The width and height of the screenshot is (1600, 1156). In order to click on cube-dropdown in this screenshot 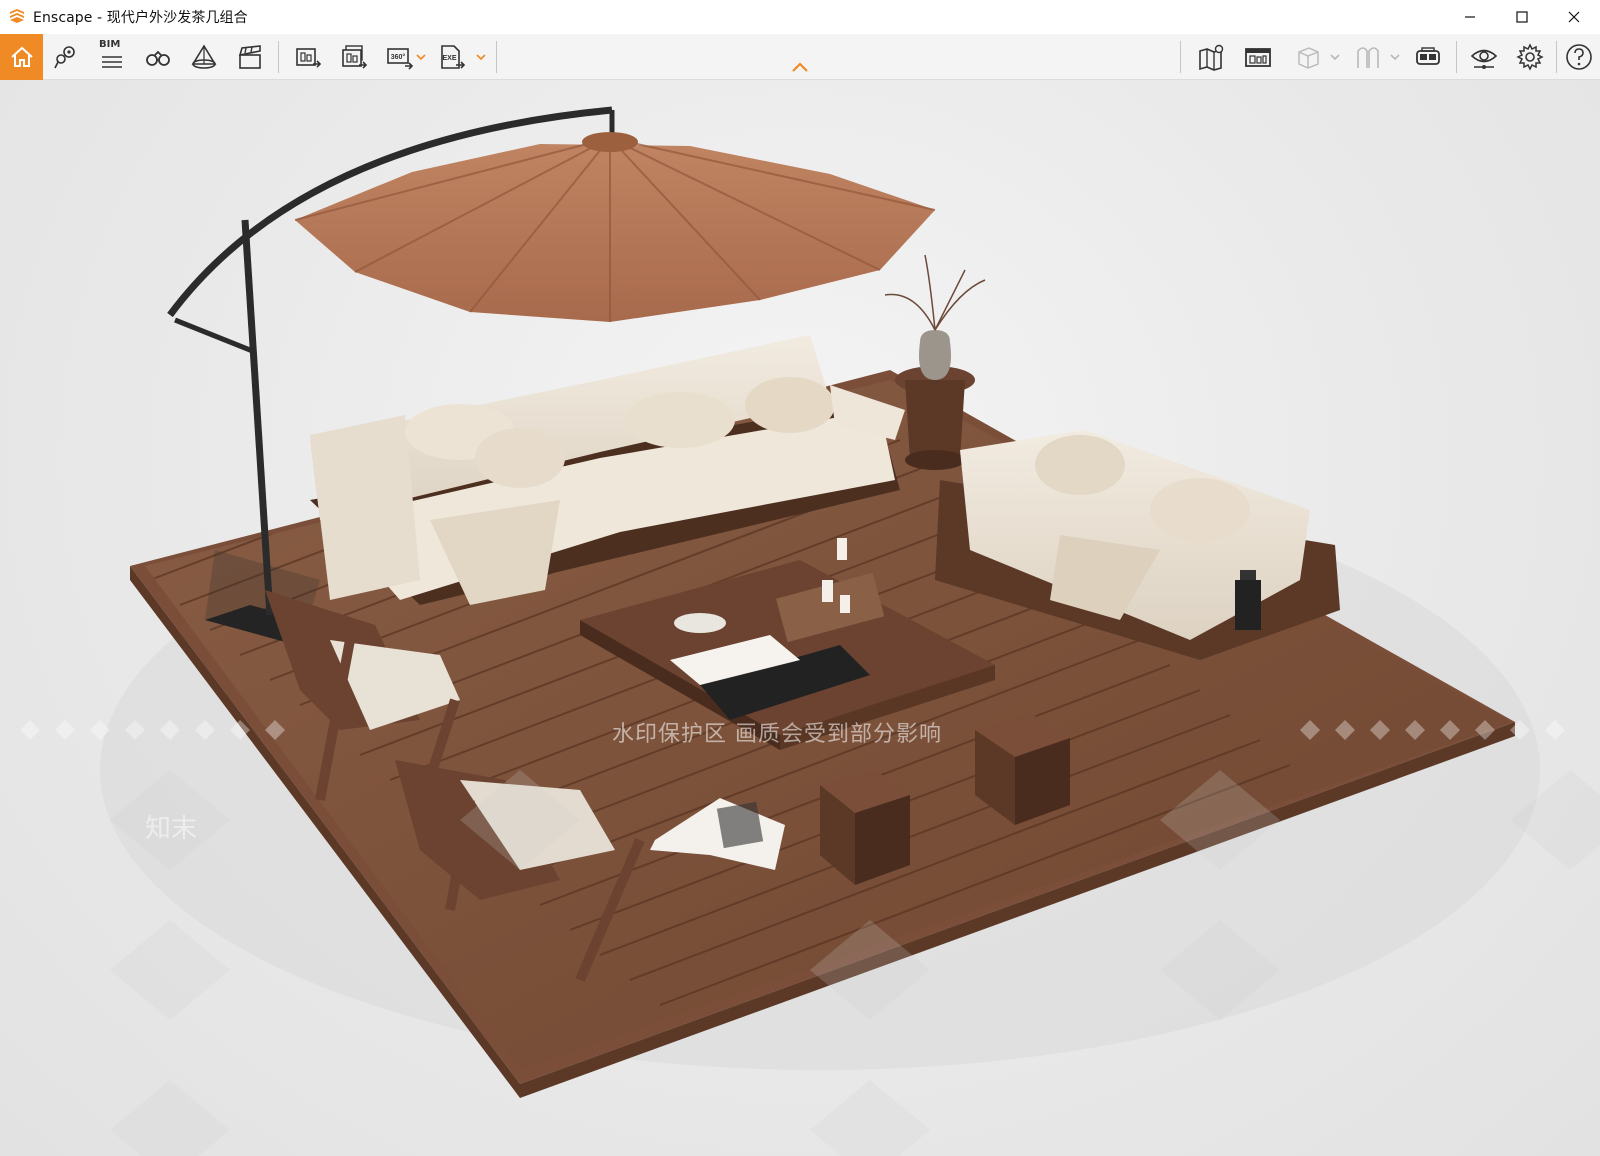, I will do `click(1335, 57)`.